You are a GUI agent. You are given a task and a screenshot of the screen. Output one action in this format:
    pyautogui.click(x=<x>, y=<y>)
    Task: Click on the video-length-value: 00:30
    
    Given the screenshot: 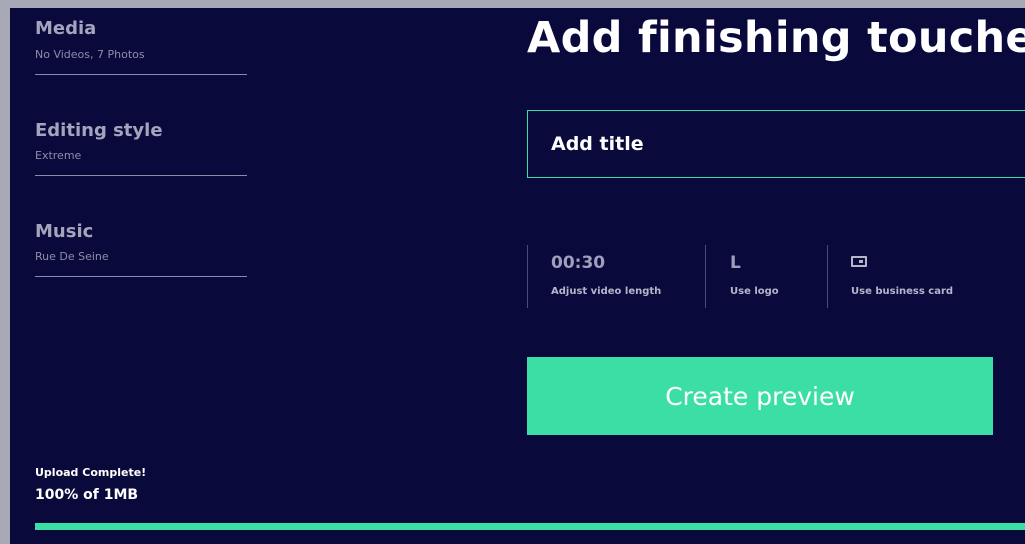 What is the action you would take?
    pyautogui.click(x=578, y=263)
    